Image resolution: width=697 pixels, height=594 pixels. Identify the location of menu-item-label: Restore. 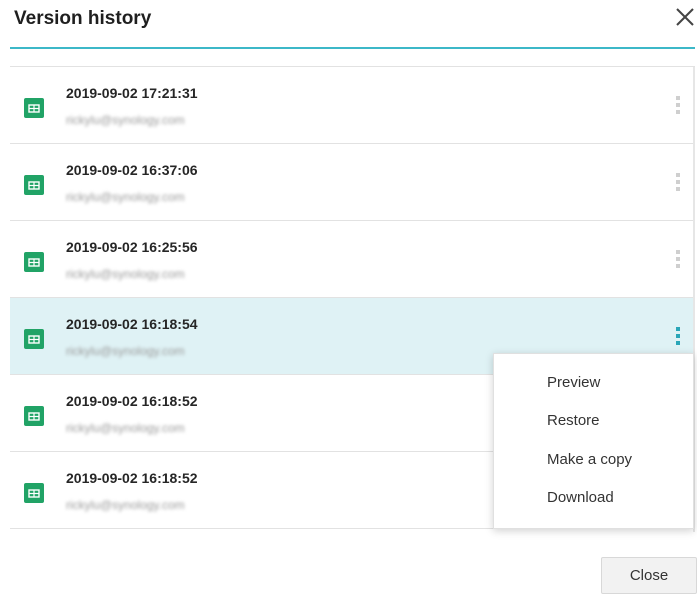
(573, 420).